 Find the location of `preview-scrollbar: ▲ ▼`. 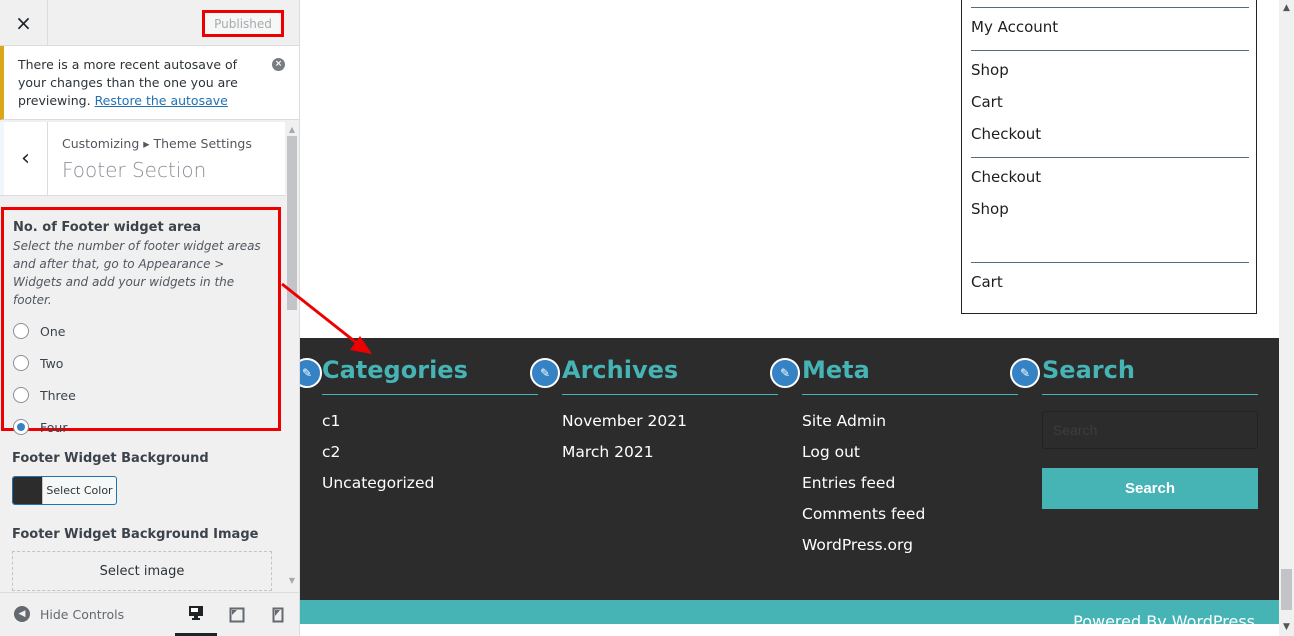

preview-scrollbar: ▲ ▼ is located at coordinates (1286, 318).